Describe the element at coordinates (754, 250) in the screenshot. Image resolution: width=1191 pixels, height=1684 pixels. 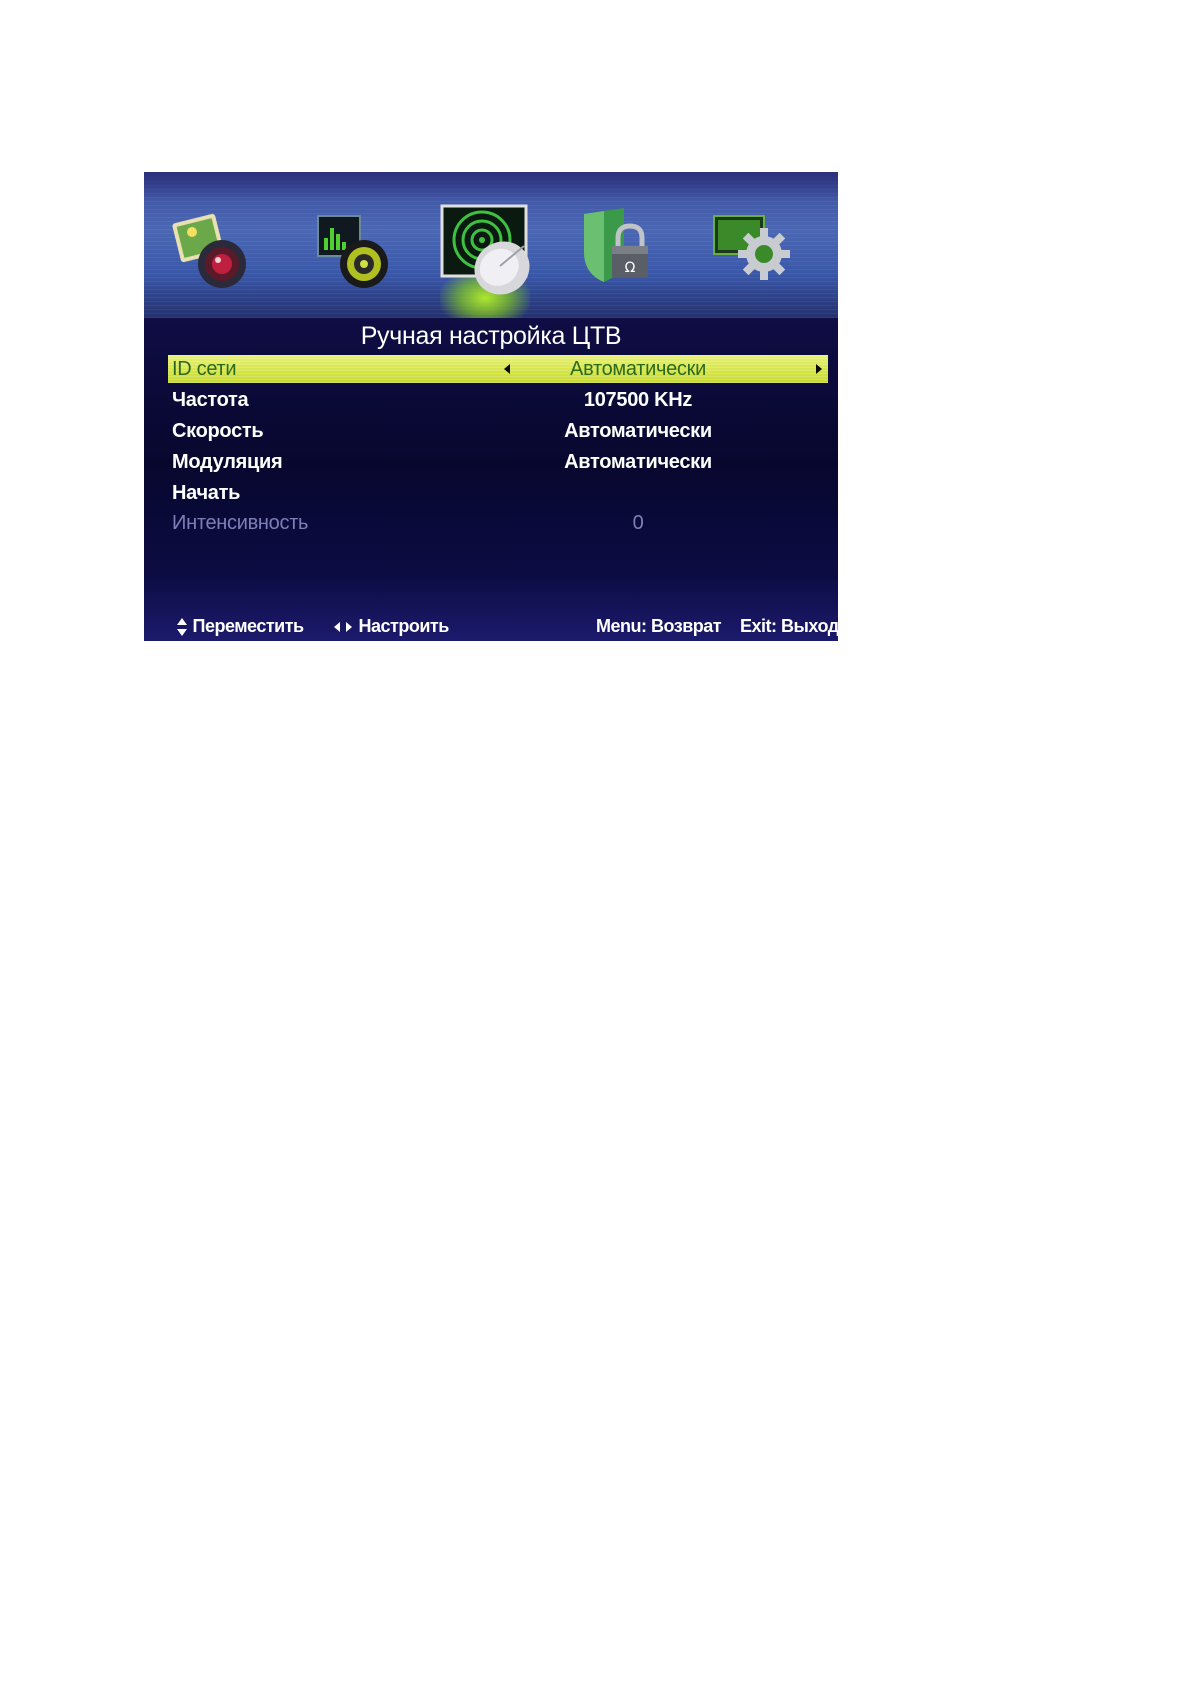
I see `setup-icon` at that location.